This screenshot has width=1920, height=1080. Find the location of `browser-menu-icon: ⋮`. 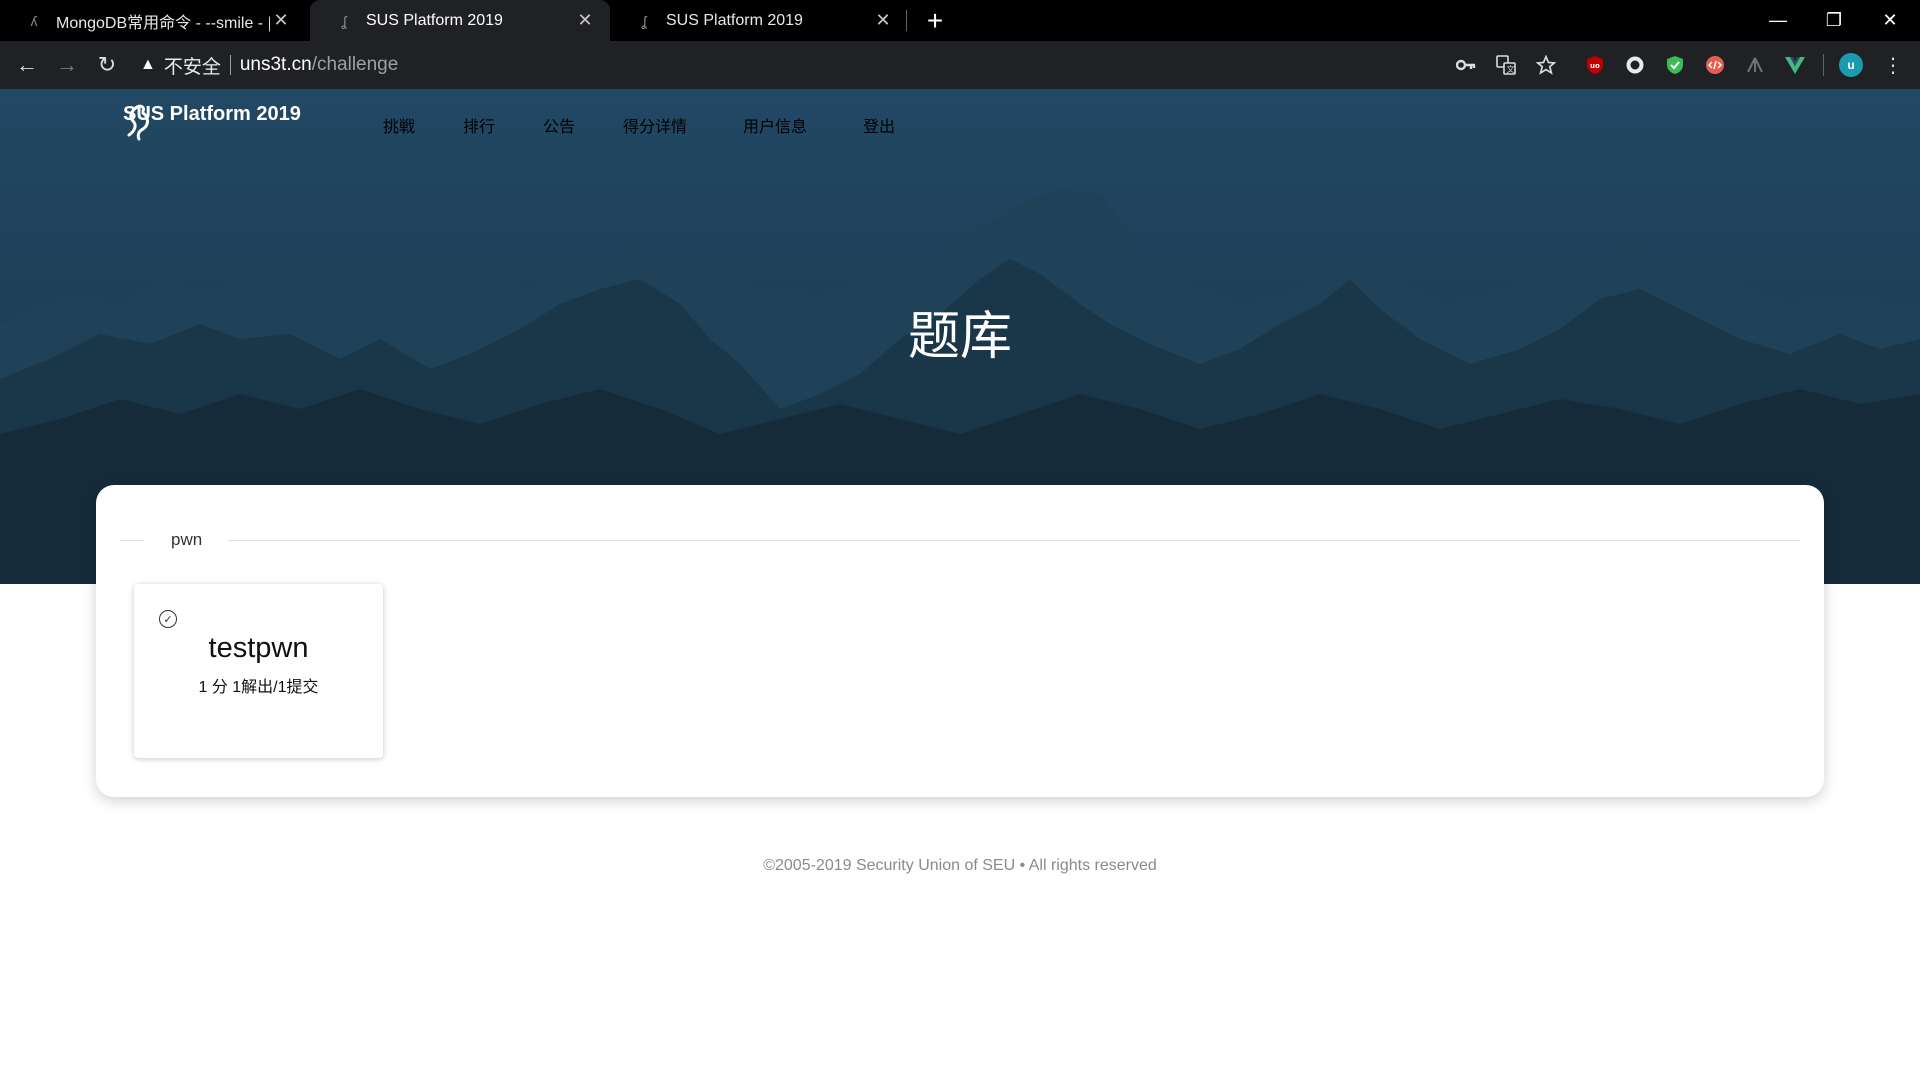

browser-menu-icon: ⋮ is located at coordinates (1893, 65).